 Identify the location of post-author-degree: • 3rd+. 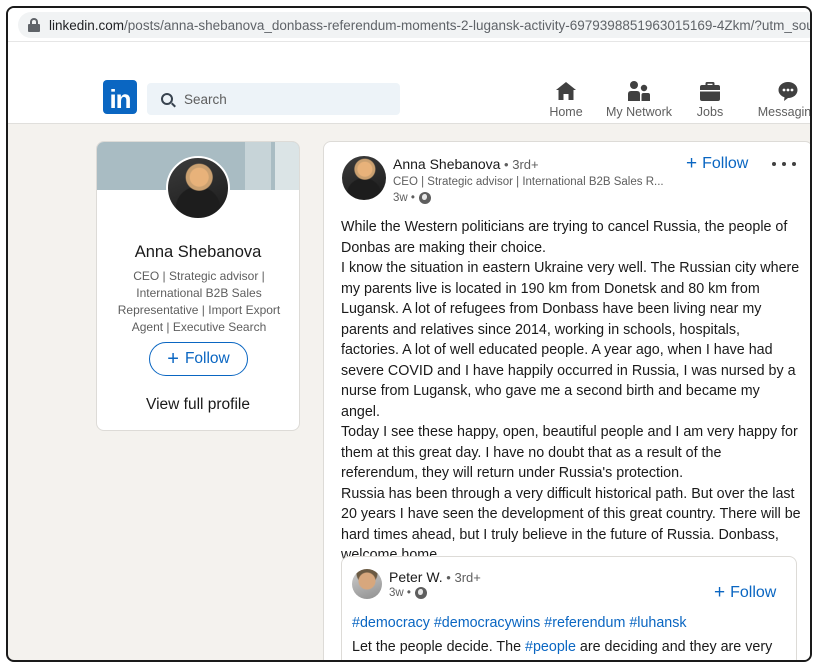
(519, 164).